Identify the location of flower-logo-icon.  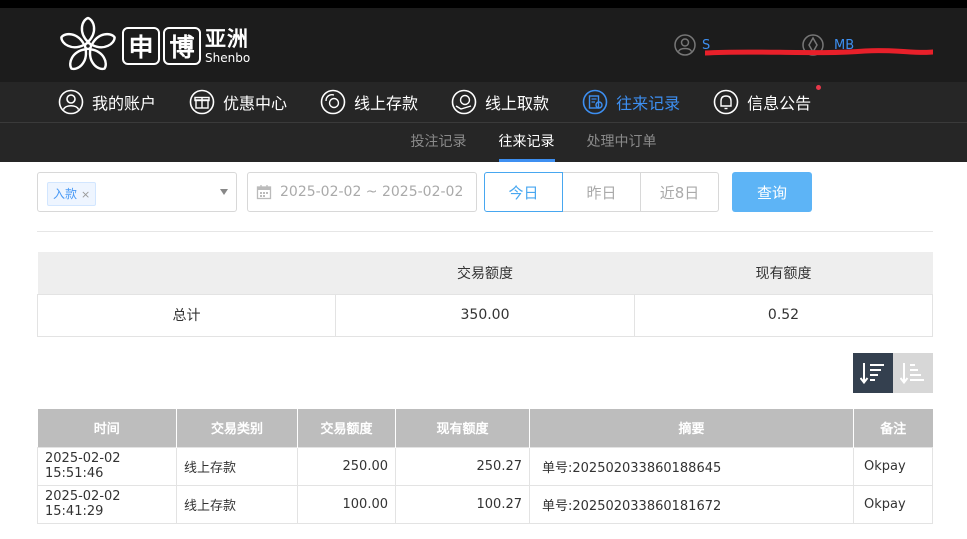
(88, 43).